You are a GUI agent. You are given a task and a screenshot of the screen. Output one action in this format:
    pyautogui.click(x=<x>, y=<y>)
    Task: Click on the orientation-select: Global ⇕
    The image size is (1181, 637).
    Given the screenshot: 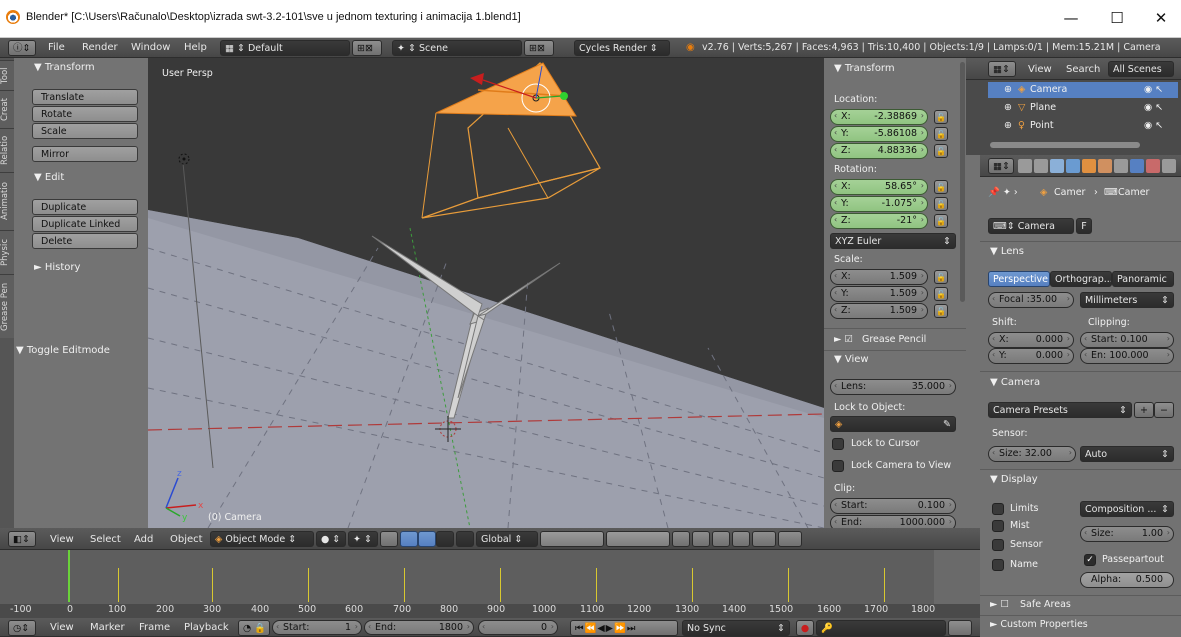 What is the action you would take?
    pyautogui.click(x=507, y=539)
    